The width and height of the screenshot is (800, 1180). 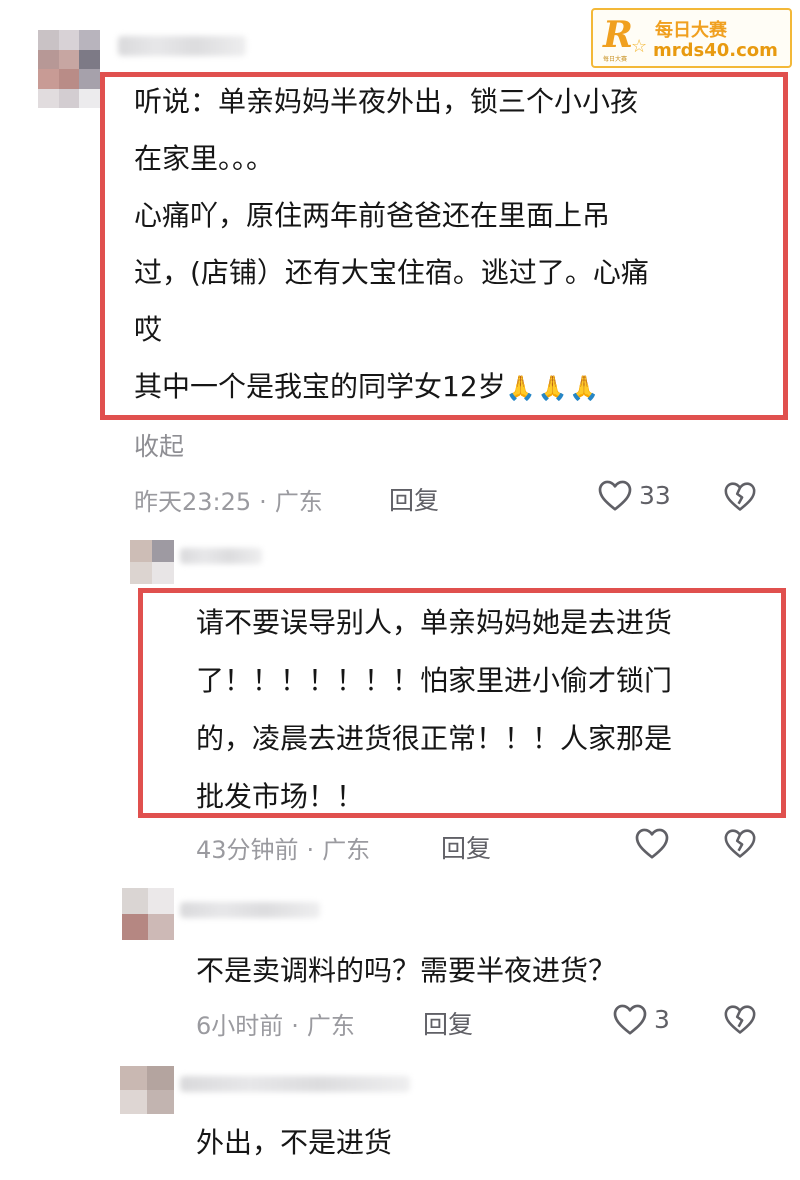 What do you see at coordinates (662, 1019) in the screenshot?
I see `like-count: 3` at bounding box center [662, 1019].